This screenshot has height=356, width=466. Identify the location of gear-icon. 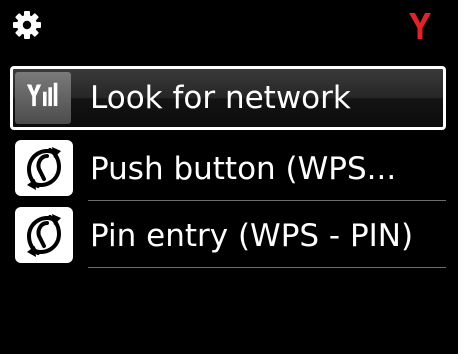
(27, 25).